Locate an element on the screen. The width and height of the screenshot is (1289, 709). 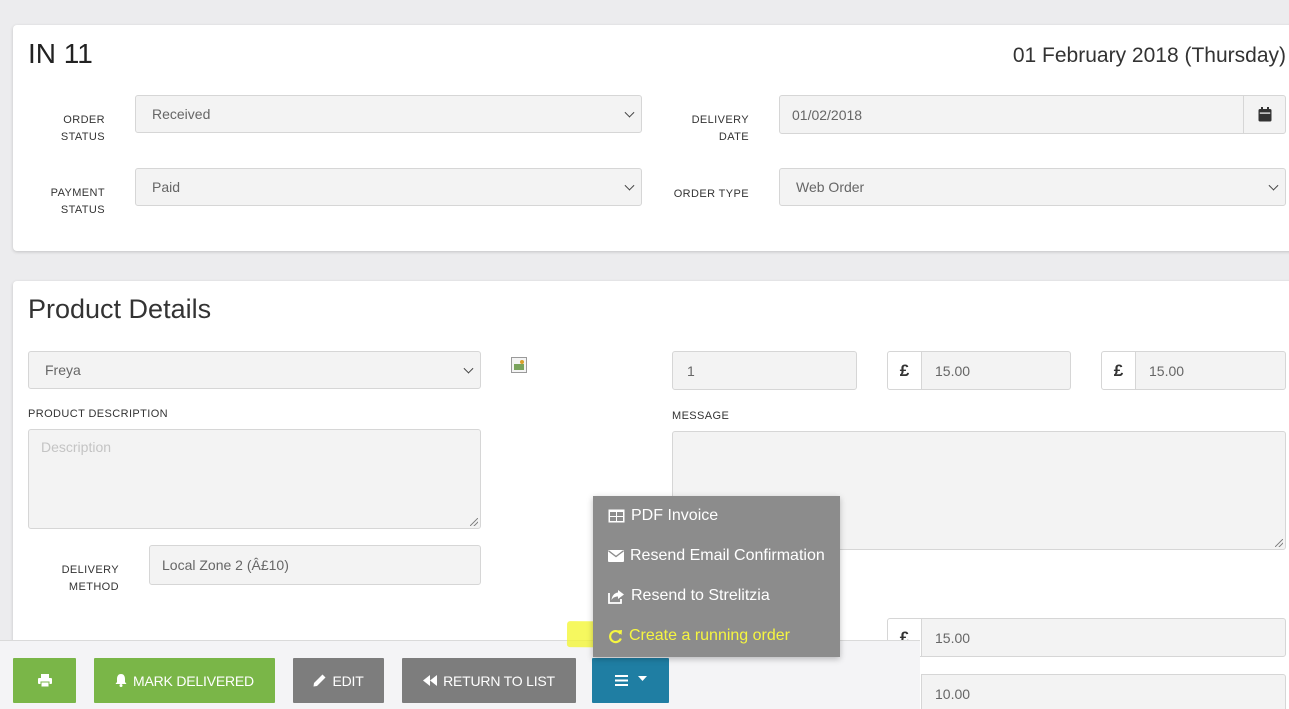
menu-item-pdf-invoice: PDF Invoice is located at coordinates (663, 516).